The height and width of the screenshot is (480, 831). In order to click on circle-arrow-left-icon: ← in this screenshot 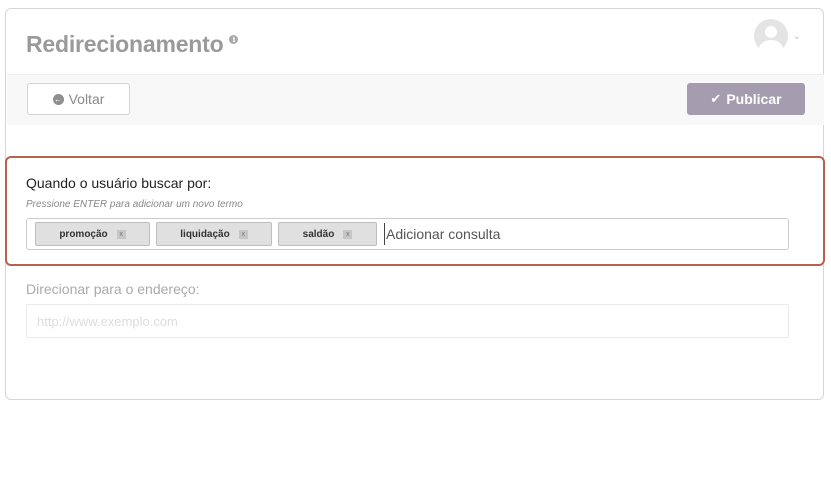, I will do `click(58, 99)`.